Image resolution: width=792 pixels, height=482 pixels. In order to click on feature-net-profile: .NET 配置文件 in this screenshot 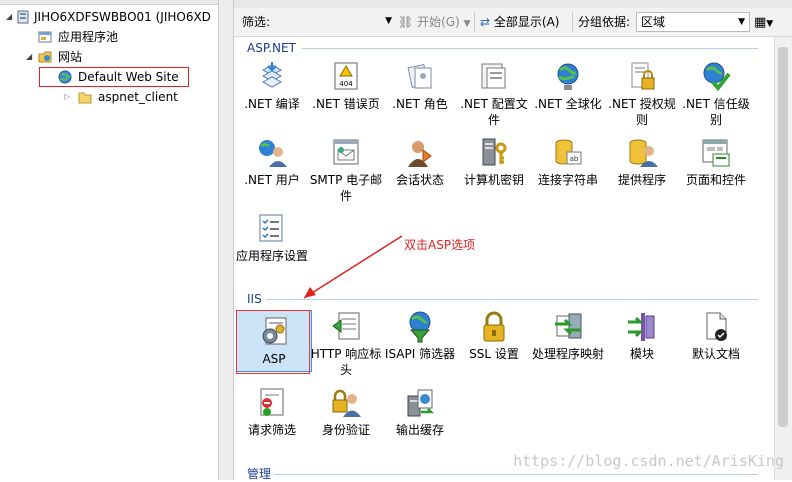, I will do `click(494, 94)`.